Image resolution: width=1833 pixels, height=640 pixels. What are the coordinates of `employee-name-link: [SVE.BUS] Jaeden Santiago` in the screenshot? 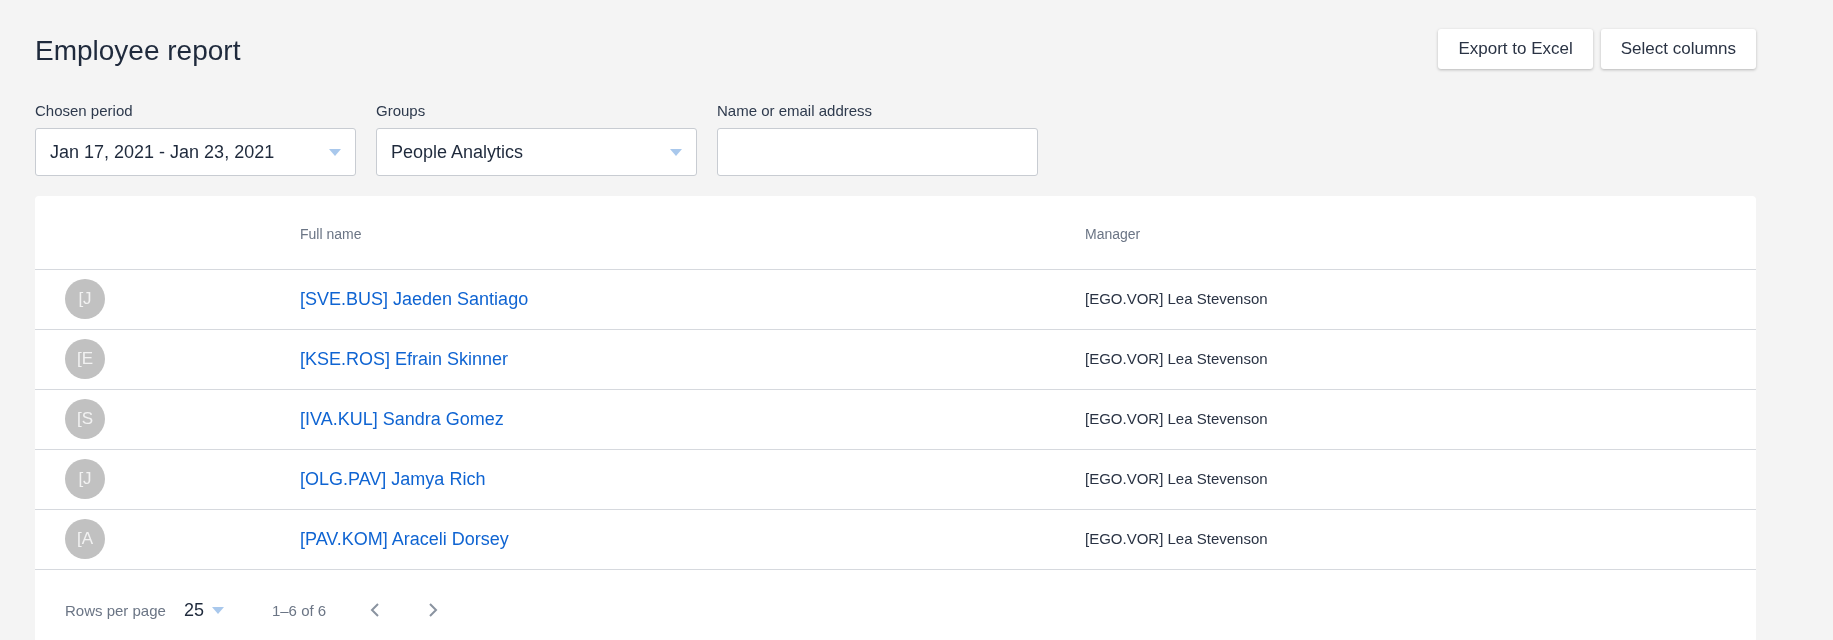 It's located at (414, 298).